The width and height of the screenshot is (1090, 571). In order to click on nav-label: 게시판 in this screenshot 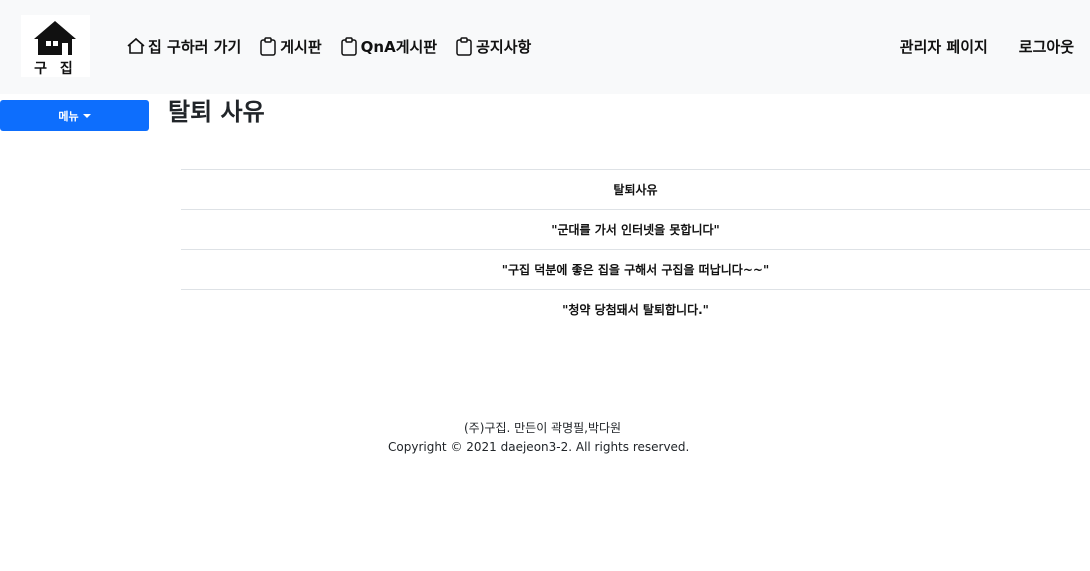, I will do `click(301, 46)`.